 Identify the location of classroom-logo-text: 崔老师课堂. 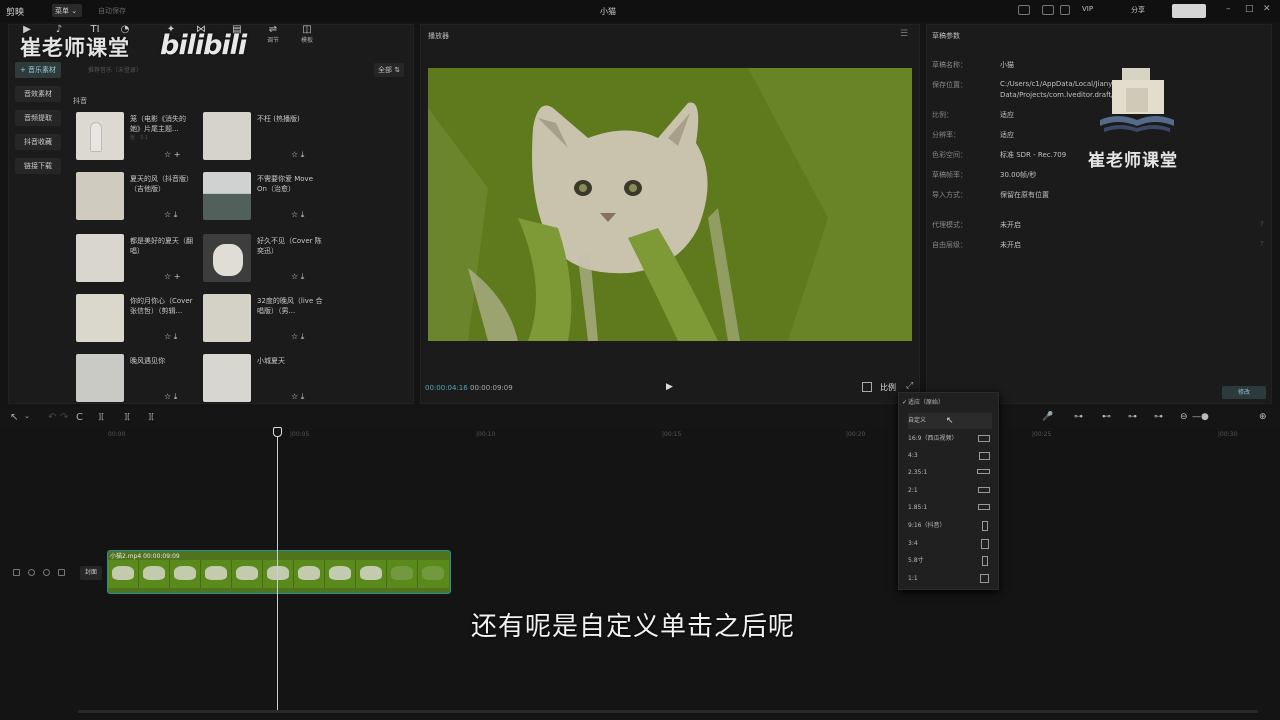
(1133, 161).